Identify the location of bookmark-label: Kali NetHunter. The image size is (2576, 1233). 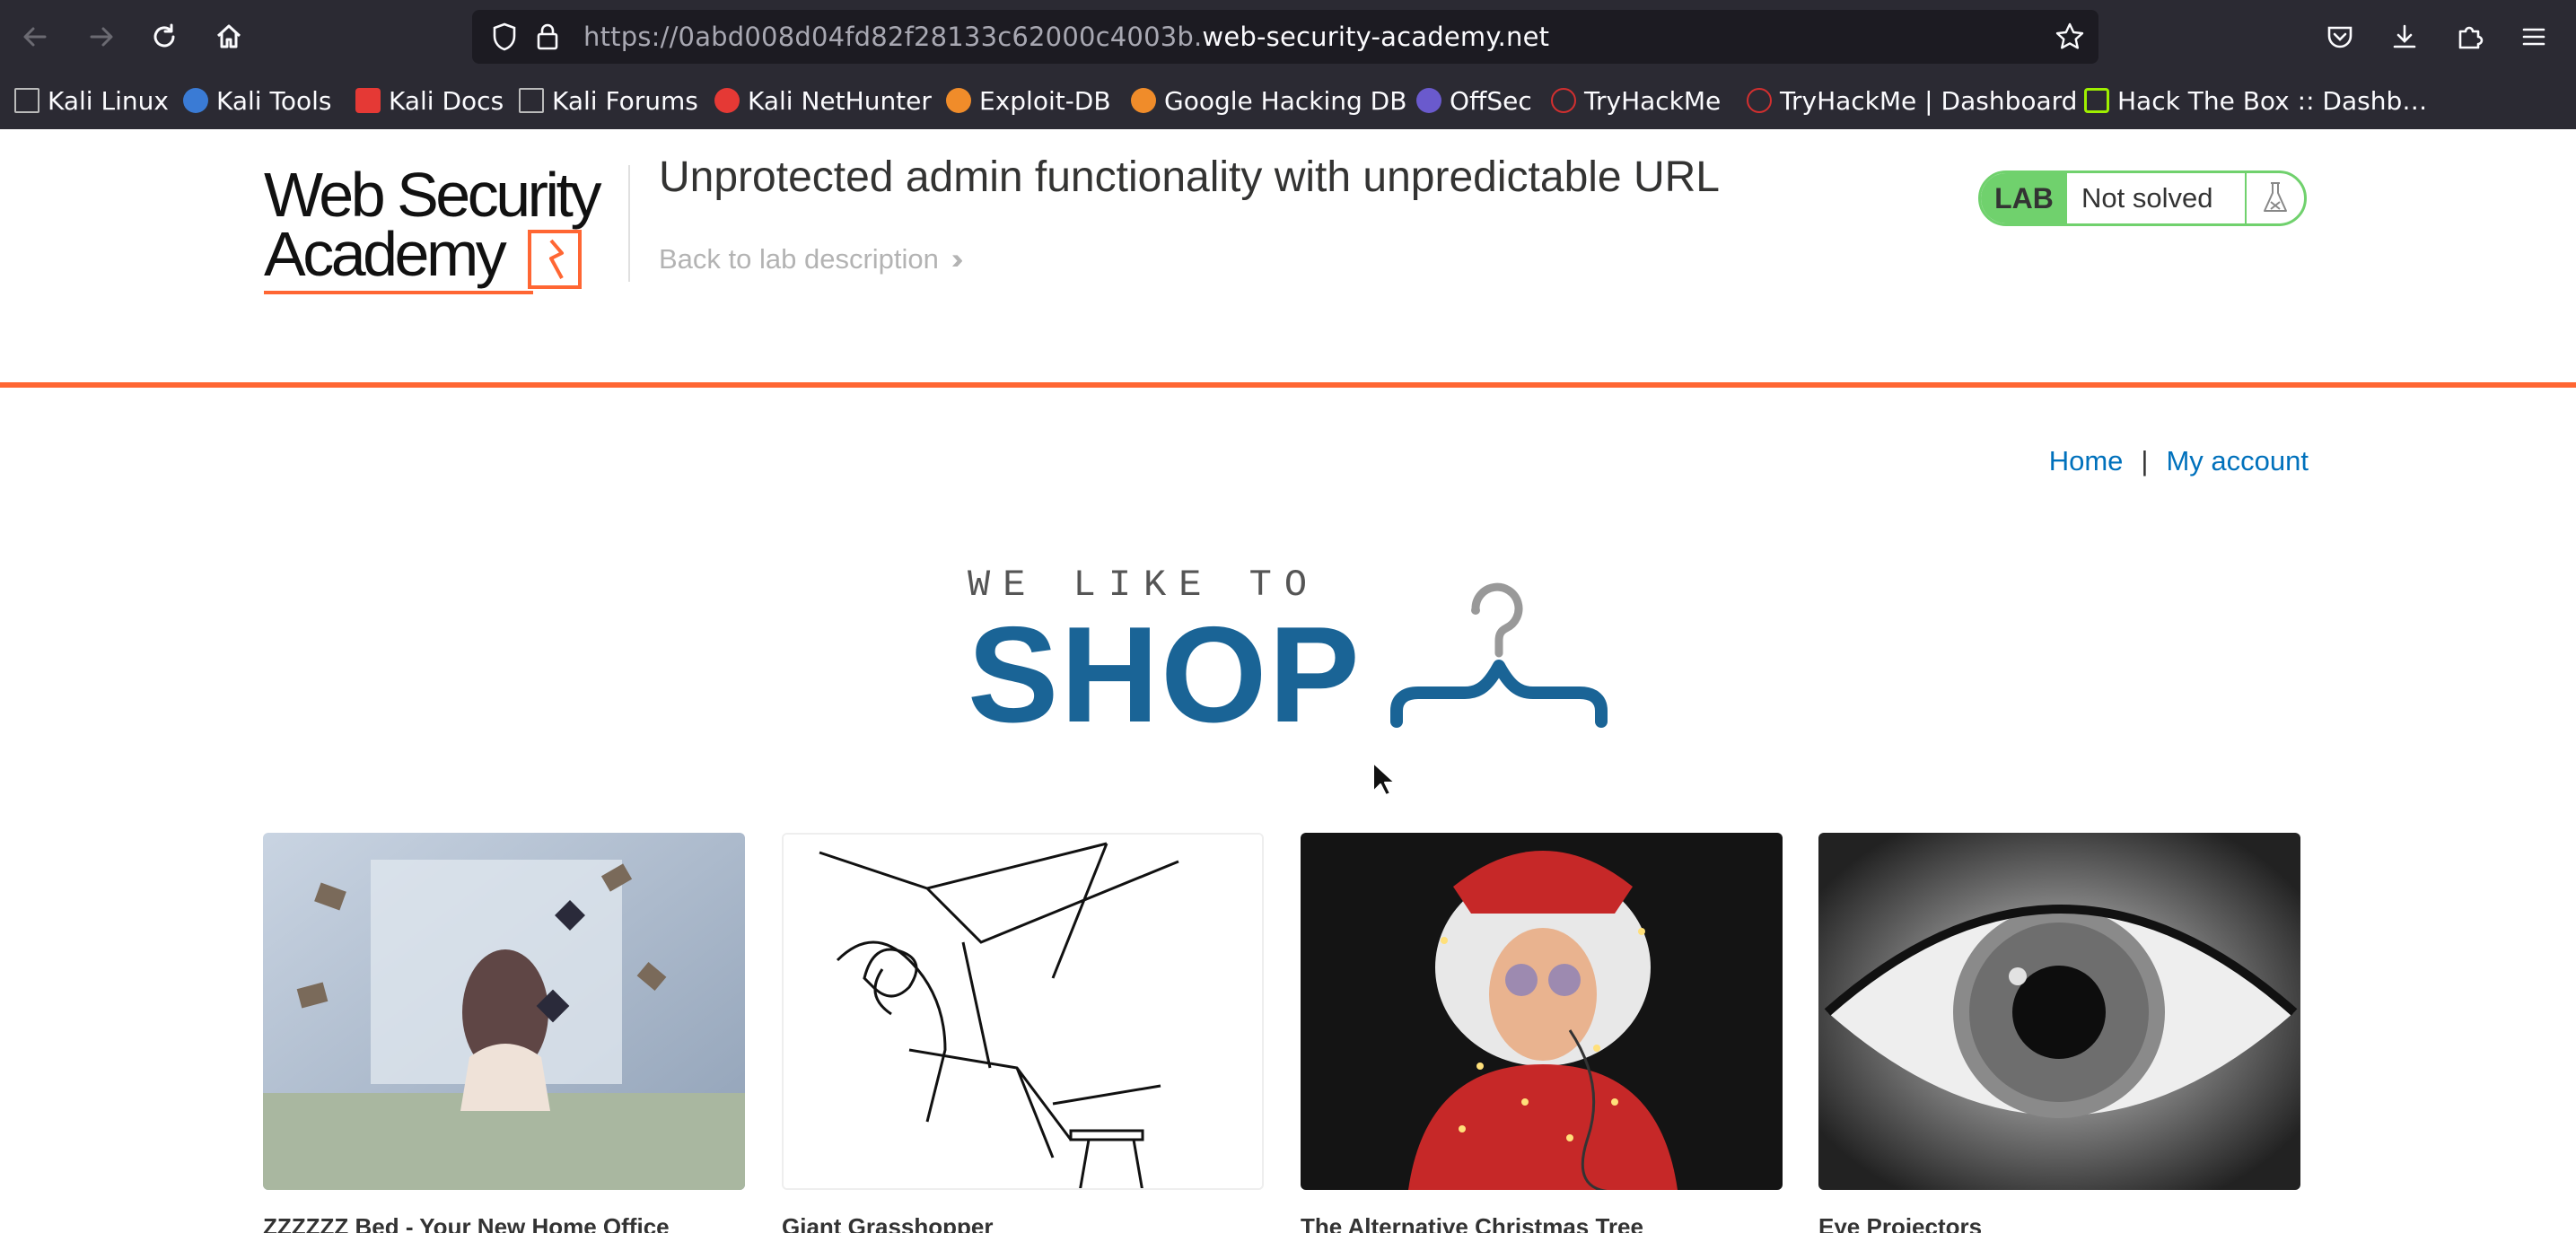
(840, 100).